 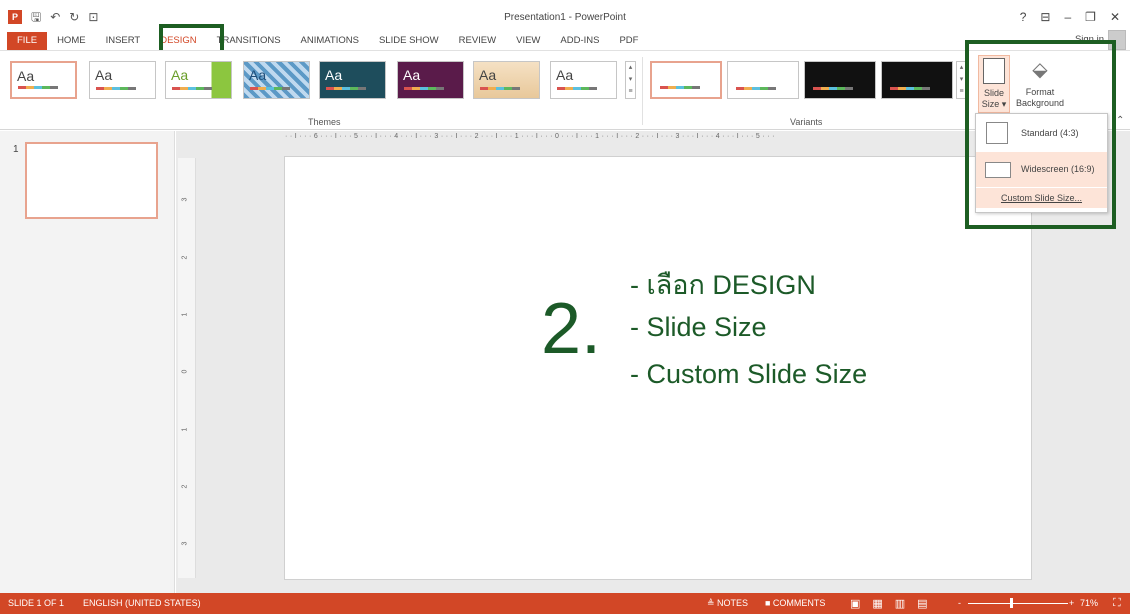 What do you see at coordinates (324, 122) in the screenshot?
I see `themes-group-label: Themes` at bounding box center [324, 122].